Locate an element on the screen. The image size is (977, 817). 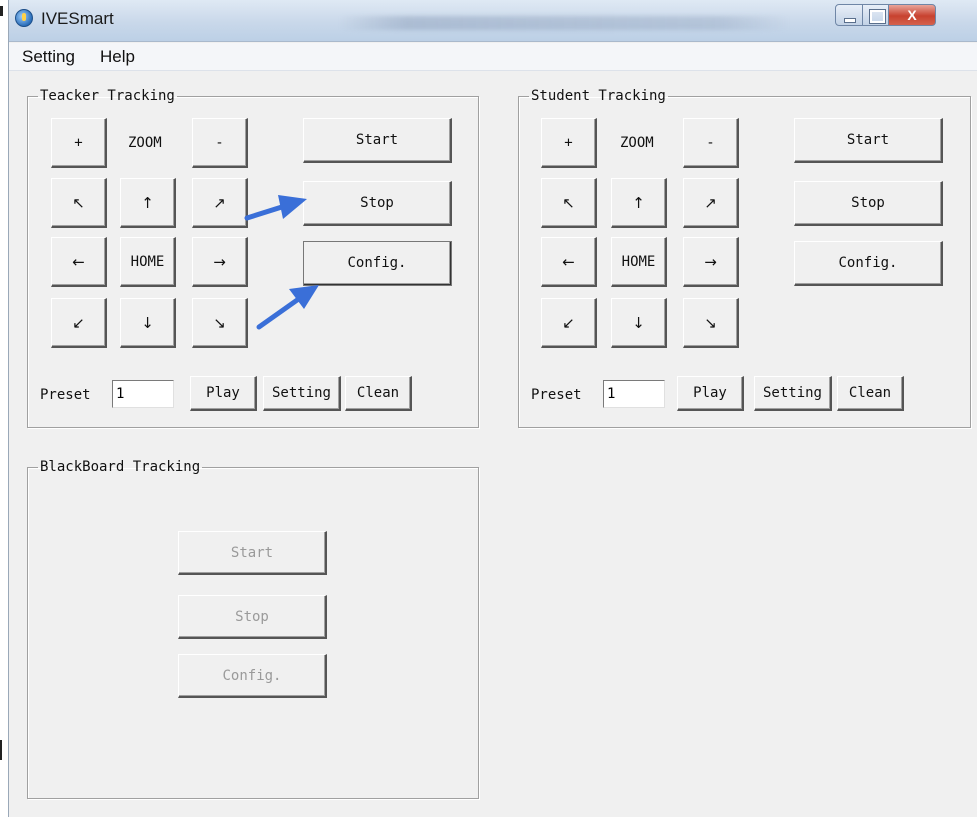
annotation-arrow-config is located at coordinates (287, 307).